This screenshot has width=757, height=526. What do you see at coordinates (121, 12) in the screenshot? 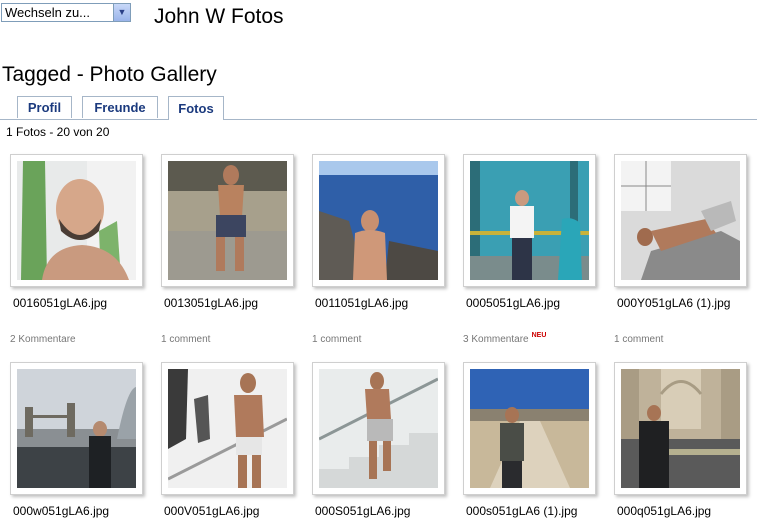
I see `chevron-down-icon: ▼` at bounding box center [121, 12].